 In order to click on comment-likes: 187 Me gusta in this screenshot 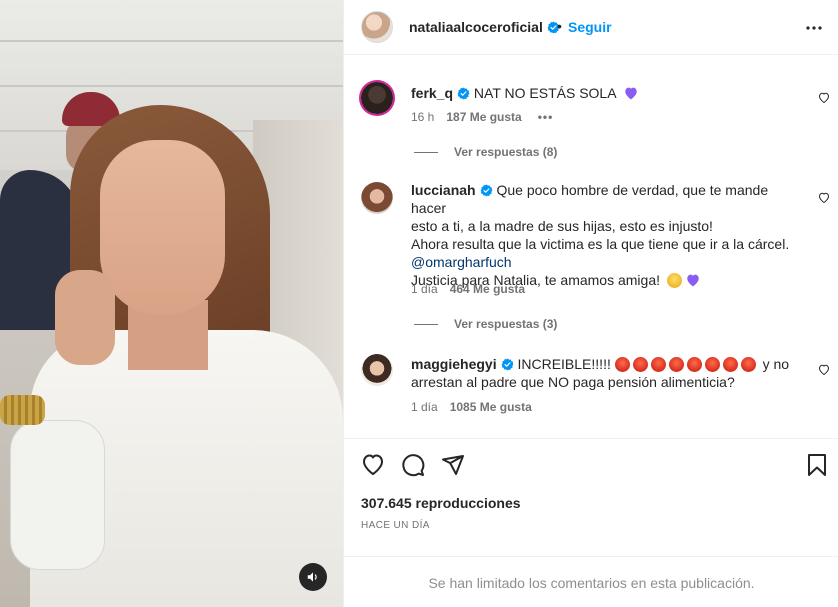, I will do `click(483, 117)`.